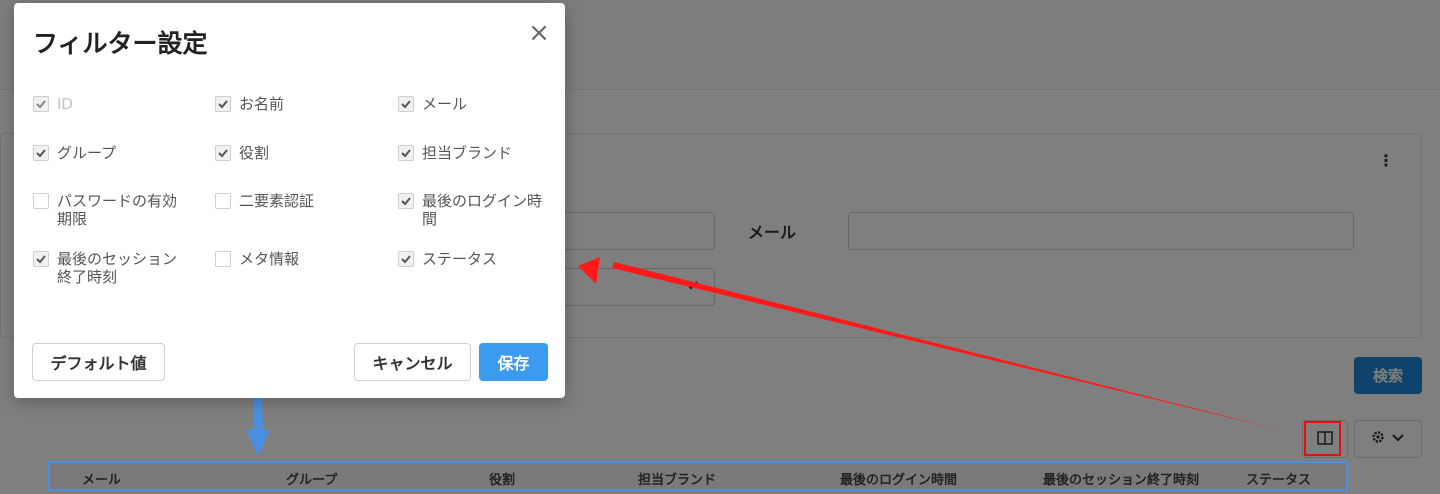  What do you see at coordinates (445, 104) in the screenshot?
I see `option-label: メール` at bounding box center [445, 104].